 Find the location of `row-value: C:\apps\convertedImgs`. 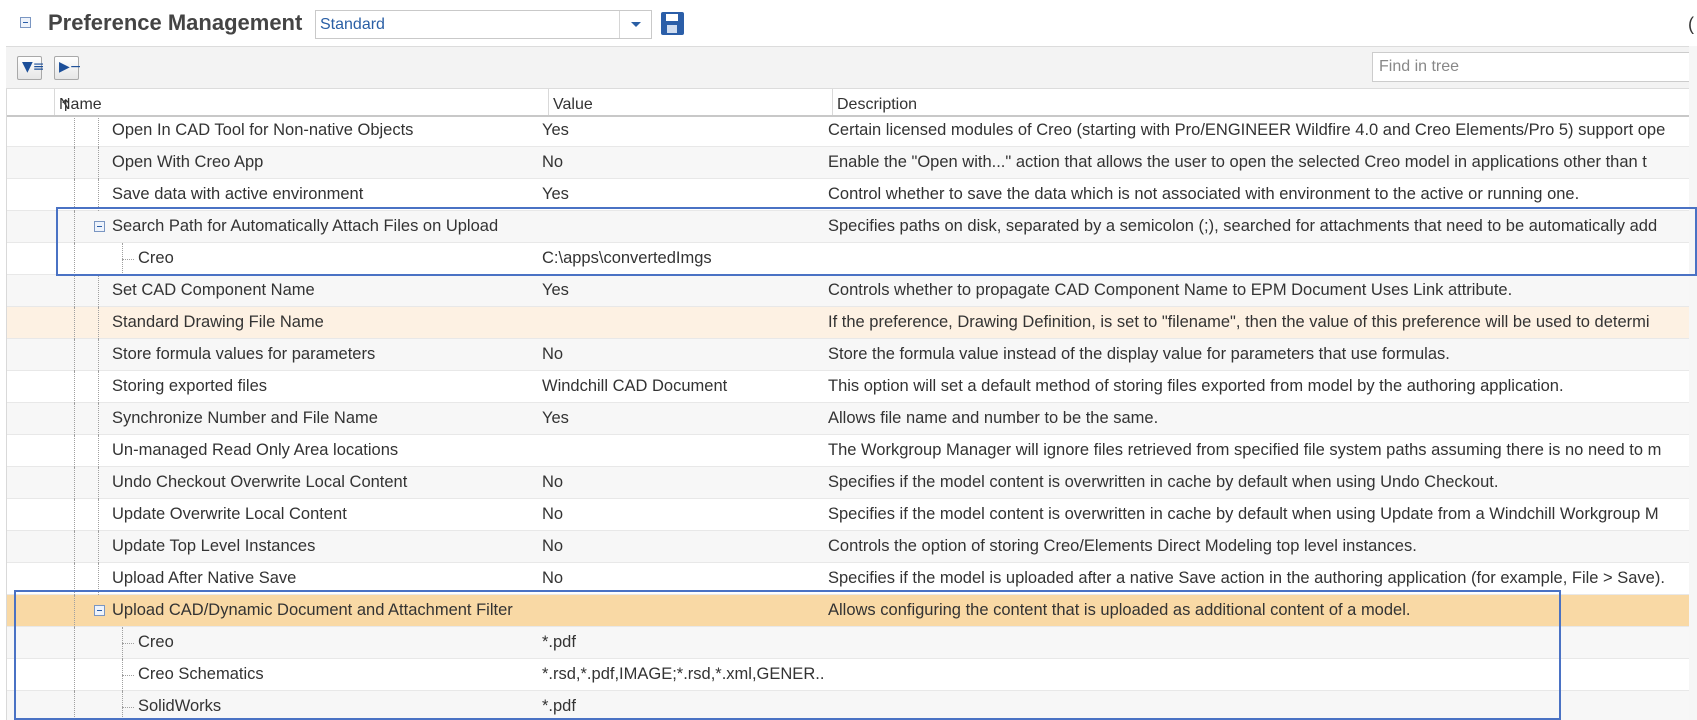

row-value: C:\apps\convertedImgs is located at coordinates (627, 258).